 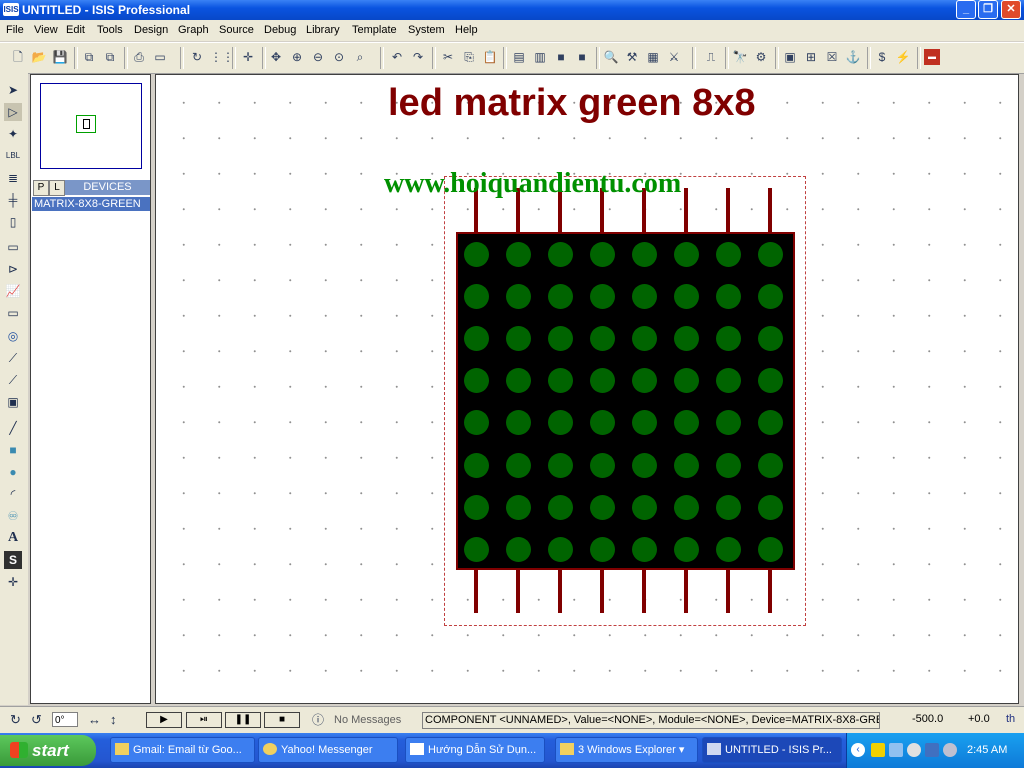 I want to click on minimize-button: _, so click(x=966, y=9).